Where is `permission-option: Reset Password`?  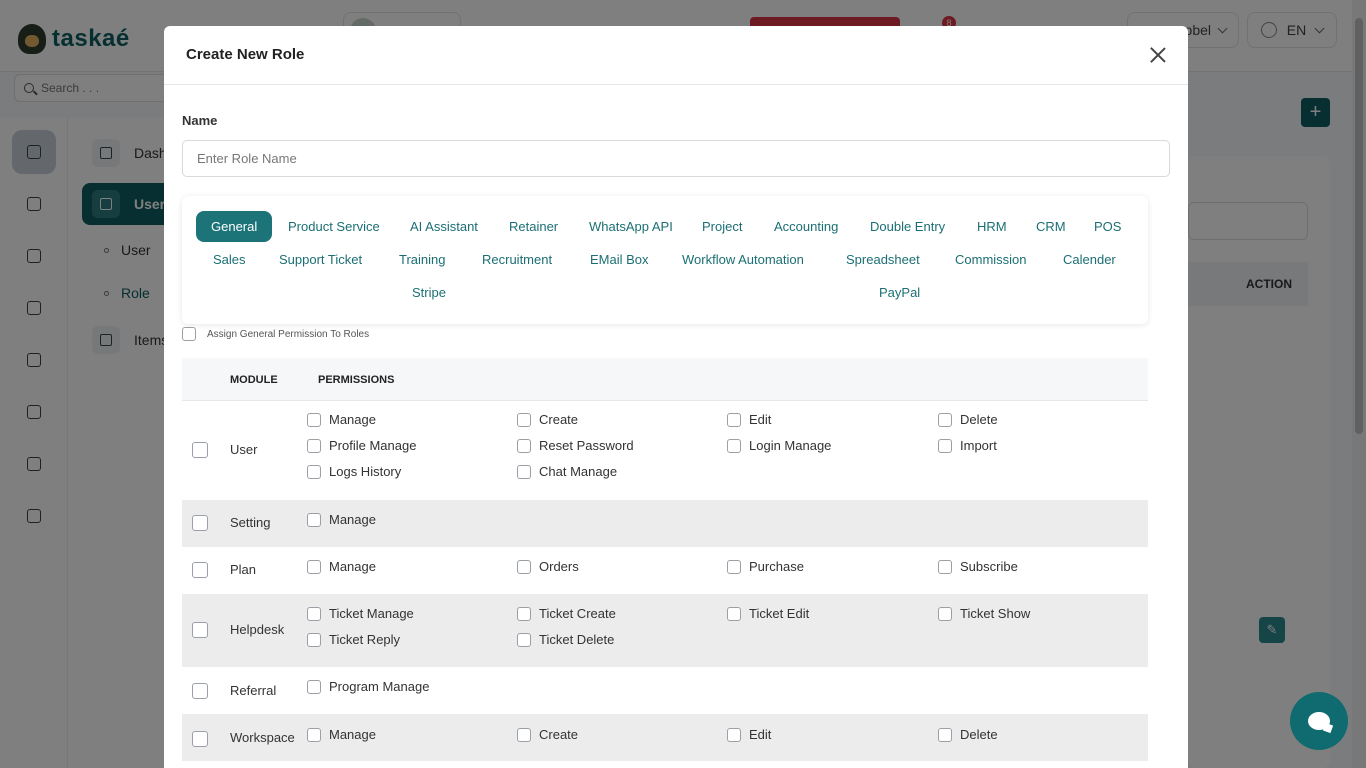 permission-option: Reset Password is located at coordinates (575, 445).